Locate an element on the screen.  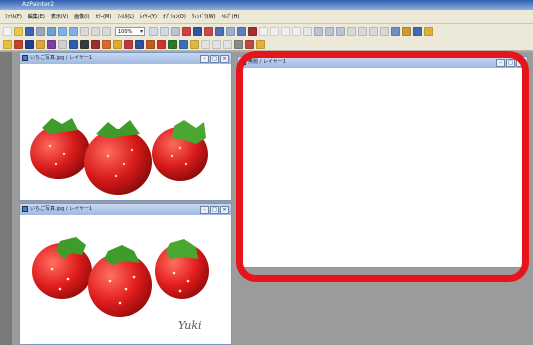
window-cascade-icon is located at coordinates (406, 31).